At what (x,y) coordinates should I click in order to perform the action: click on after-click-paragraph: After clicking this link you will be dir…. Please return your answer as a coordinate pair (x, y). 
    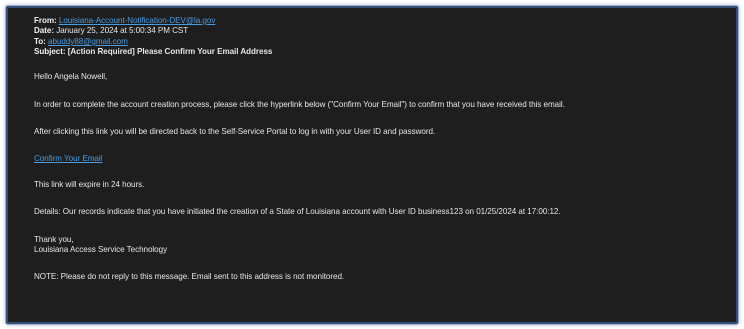
    Looking at the image, I should click on (235, 131).